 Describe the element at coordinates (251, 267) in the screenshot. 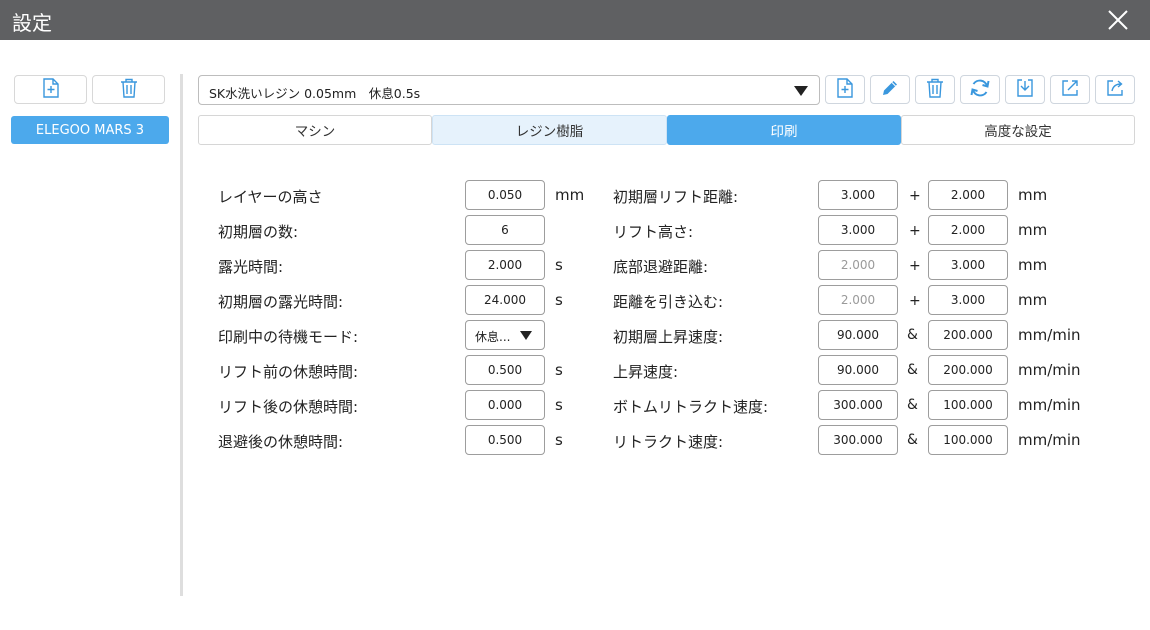

I see `setting-label: 露光時間:` at that location.